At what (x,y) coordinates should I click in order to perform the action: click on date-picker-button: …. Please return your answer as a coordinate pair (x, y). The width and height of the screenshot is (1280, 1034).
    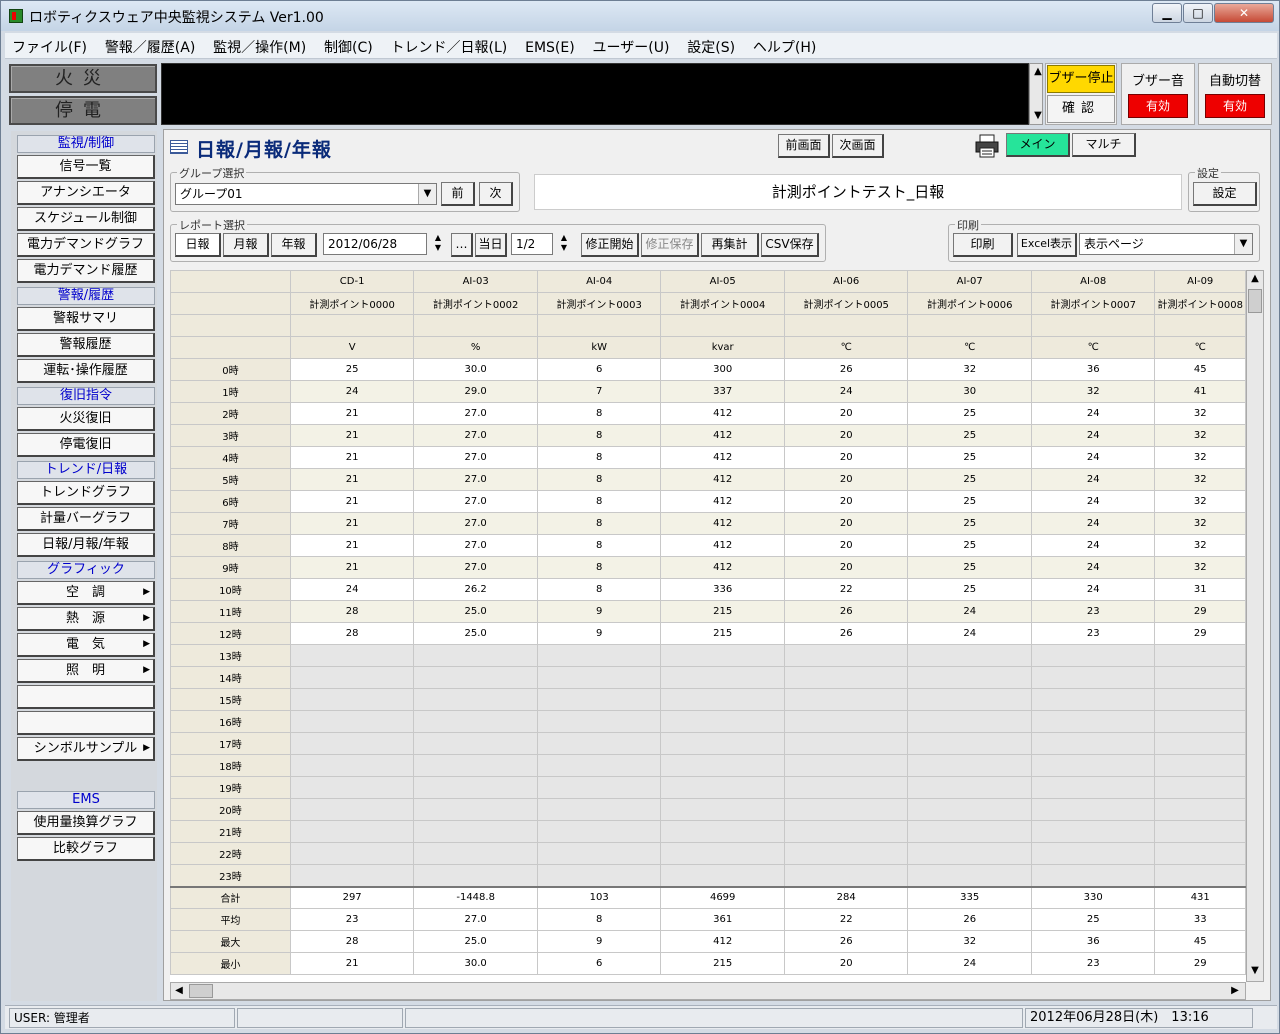
    Looking at the image, I should click on (462, 245).